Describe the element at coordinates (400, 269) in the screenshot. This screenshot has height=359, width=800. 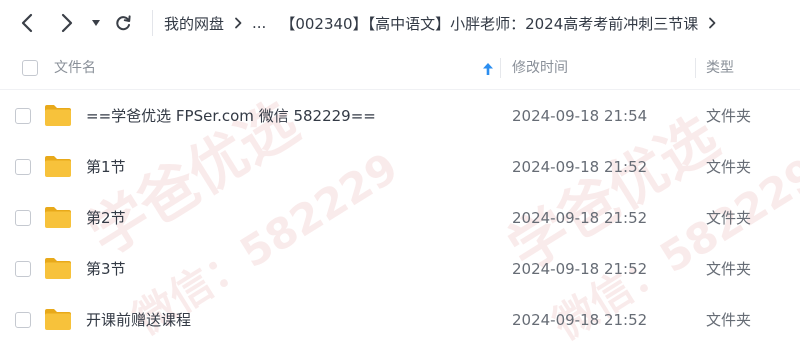
I see `table-row: 第3节 2024-09-18 21:52 文件夹` at that location.